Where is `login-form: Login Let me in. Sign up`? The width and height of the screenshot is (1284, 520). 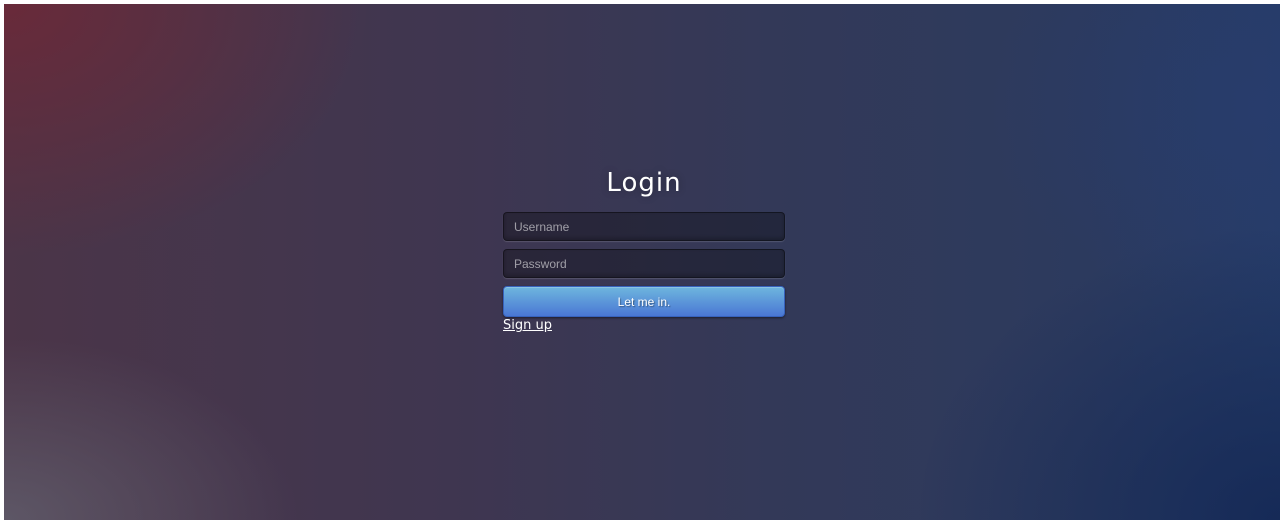 login-form: Login Let me in. Sign up is located at coordinates (644, 250).